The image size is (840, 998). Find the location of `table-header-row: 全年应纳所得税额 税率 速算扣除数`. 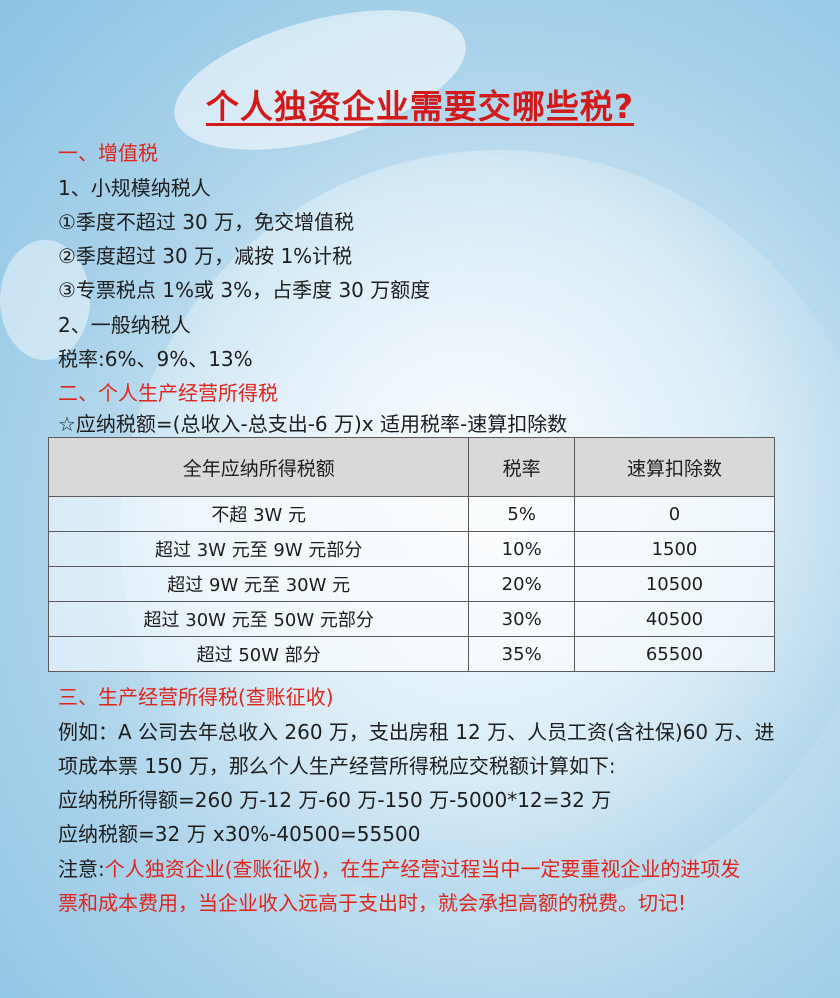

table-header-row: 全年应纳所得税额 税率 速算扣除数 is located at coordinates (411, 467).